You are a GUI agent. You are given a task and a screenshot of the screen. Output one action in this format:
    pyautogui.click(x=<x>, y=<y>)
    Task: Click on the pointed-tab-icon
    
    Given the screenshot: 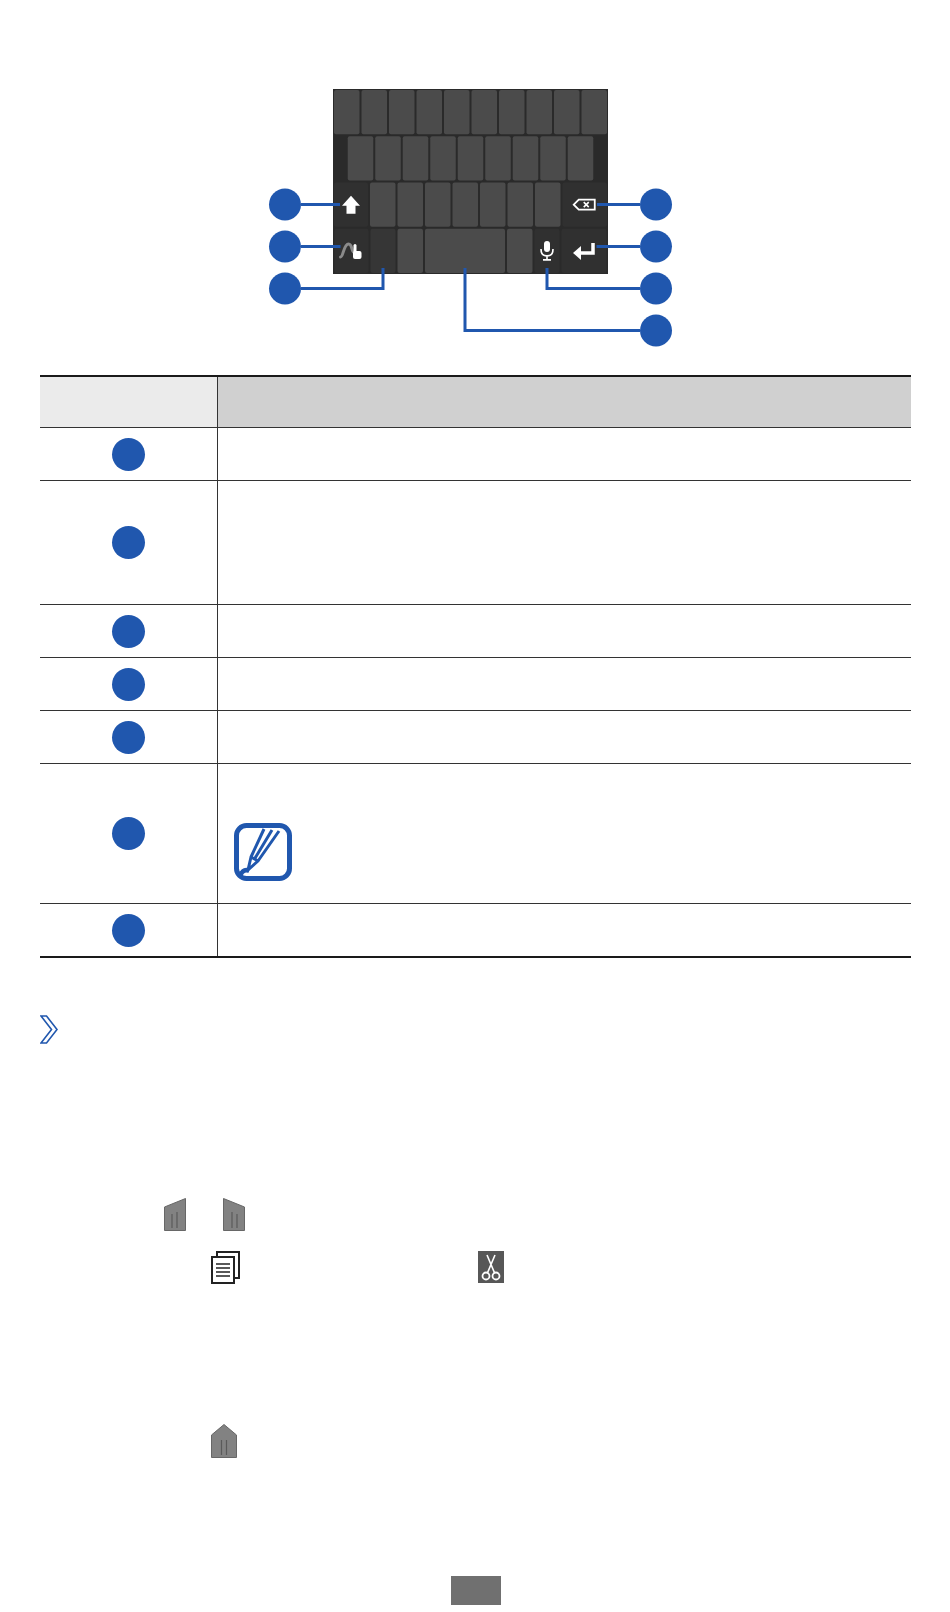 What is the action you would take?
    pyautogui.click(x=224, y=1441)
    